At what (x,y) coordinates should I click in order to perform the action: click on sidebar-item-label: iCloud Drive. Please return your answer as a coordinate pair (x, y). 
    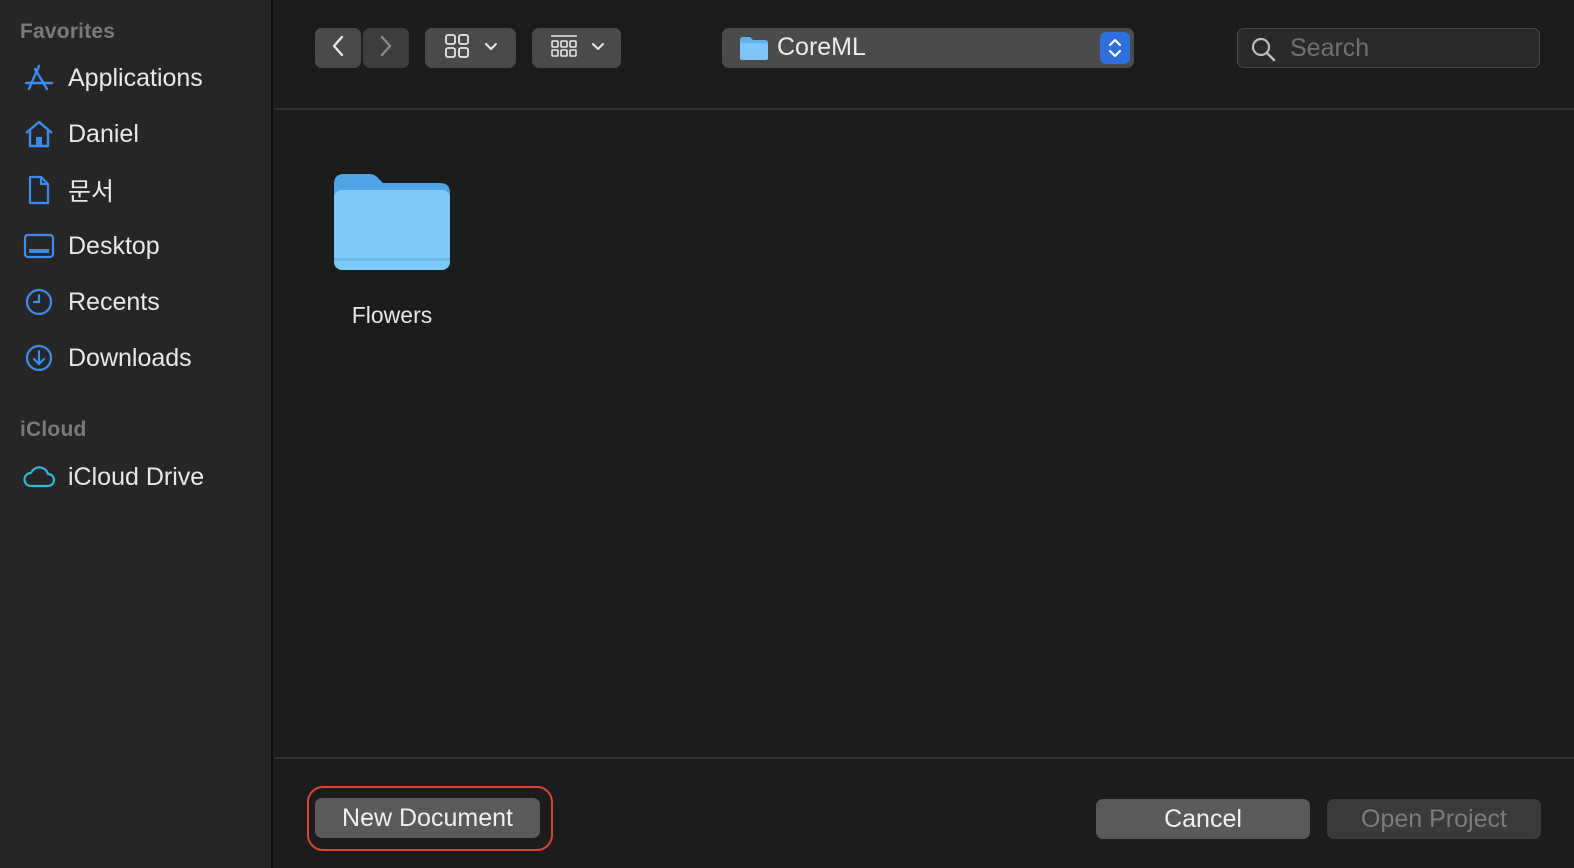
    Looking at the image, I should click on (136, 476).